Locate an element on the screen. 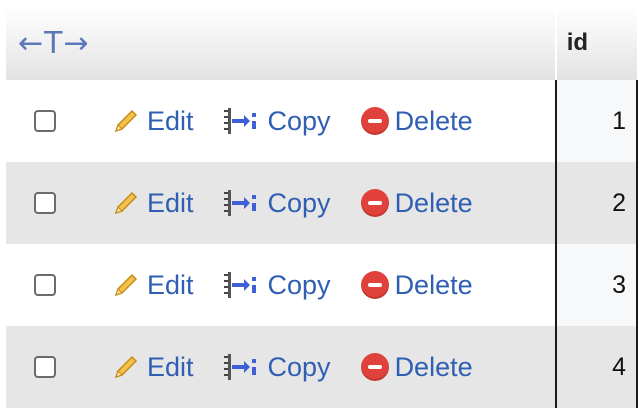  row-id-cell: 1 is located at coordinates (596, 121).